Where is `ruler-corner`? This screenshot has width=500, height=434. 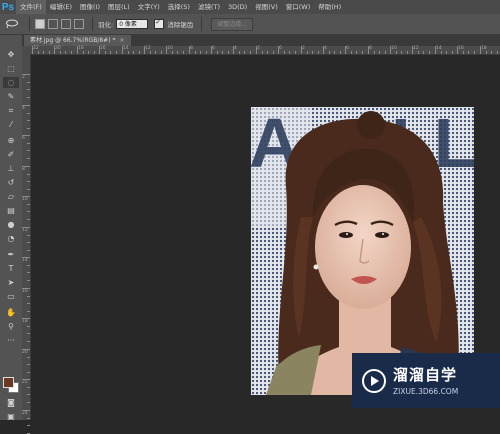
ruler-corner is located at coordinates (26, 50).